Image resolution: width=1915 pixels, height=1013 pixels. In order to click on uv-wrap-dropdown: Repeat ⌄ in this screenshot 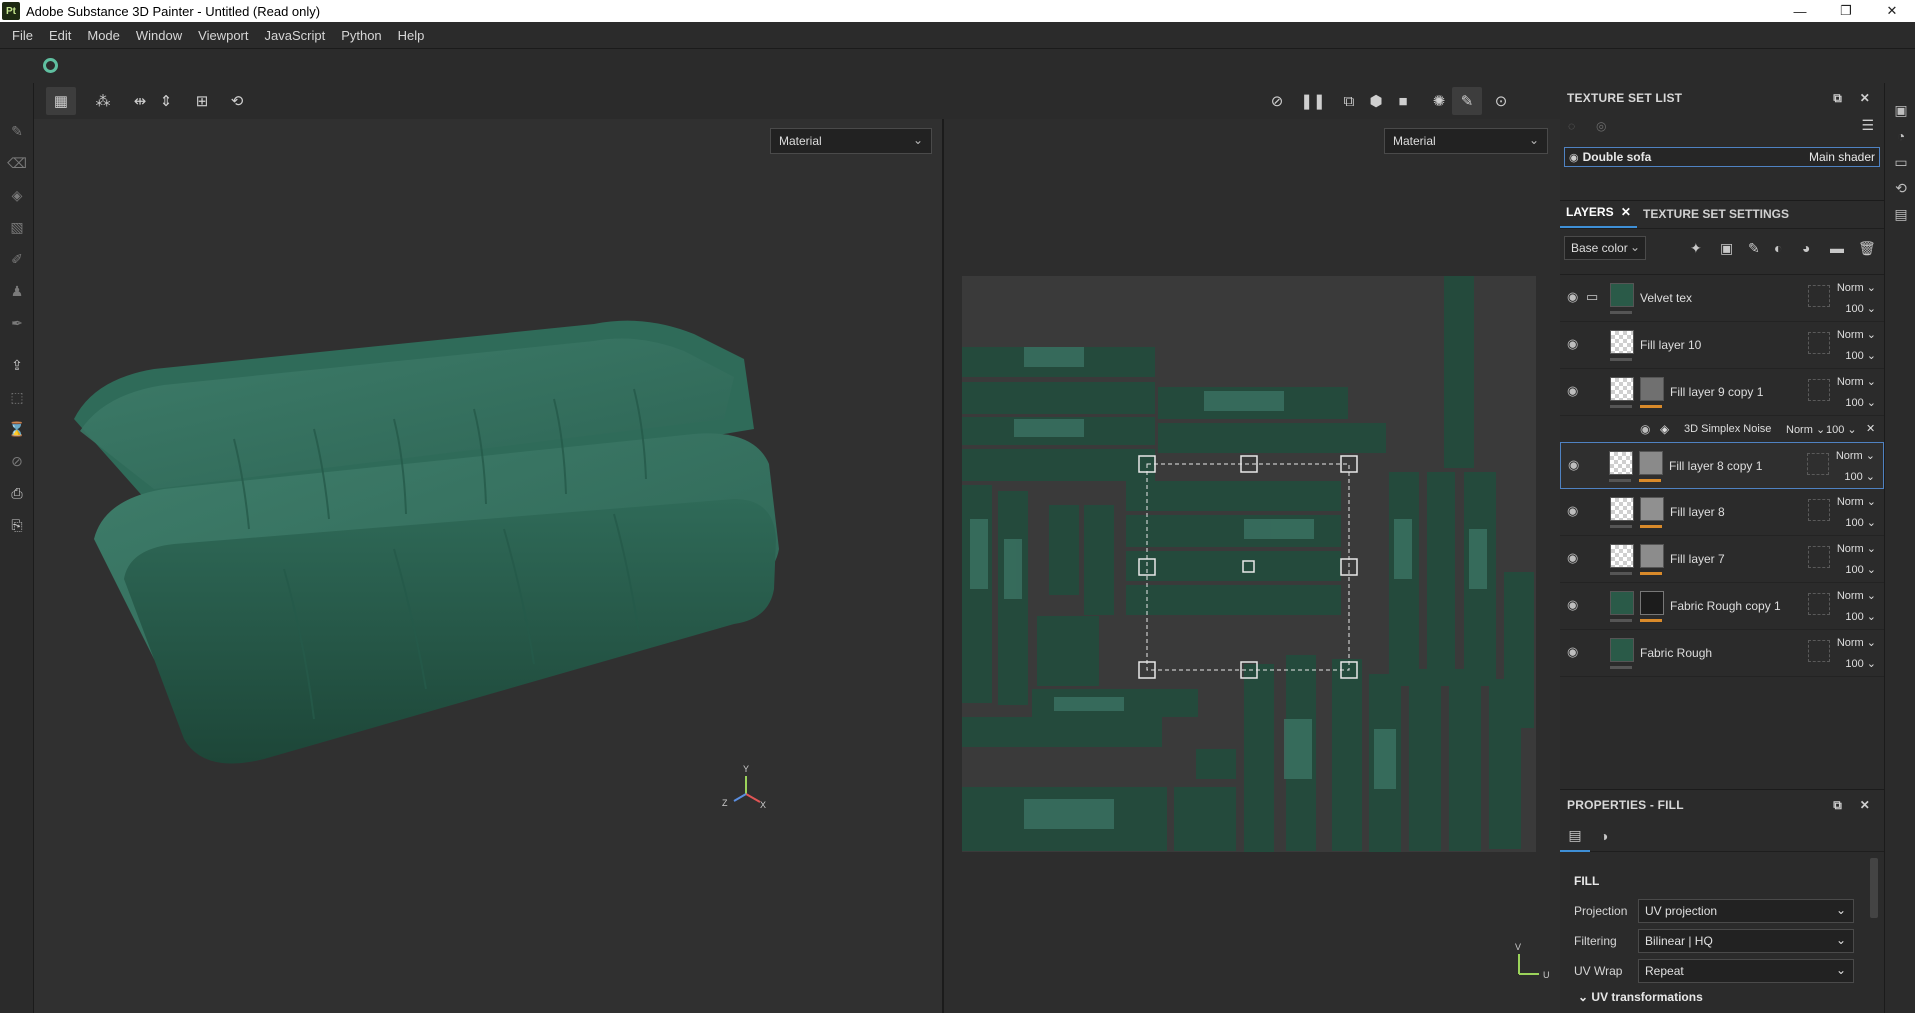, I will do `click(1746, 971)`.